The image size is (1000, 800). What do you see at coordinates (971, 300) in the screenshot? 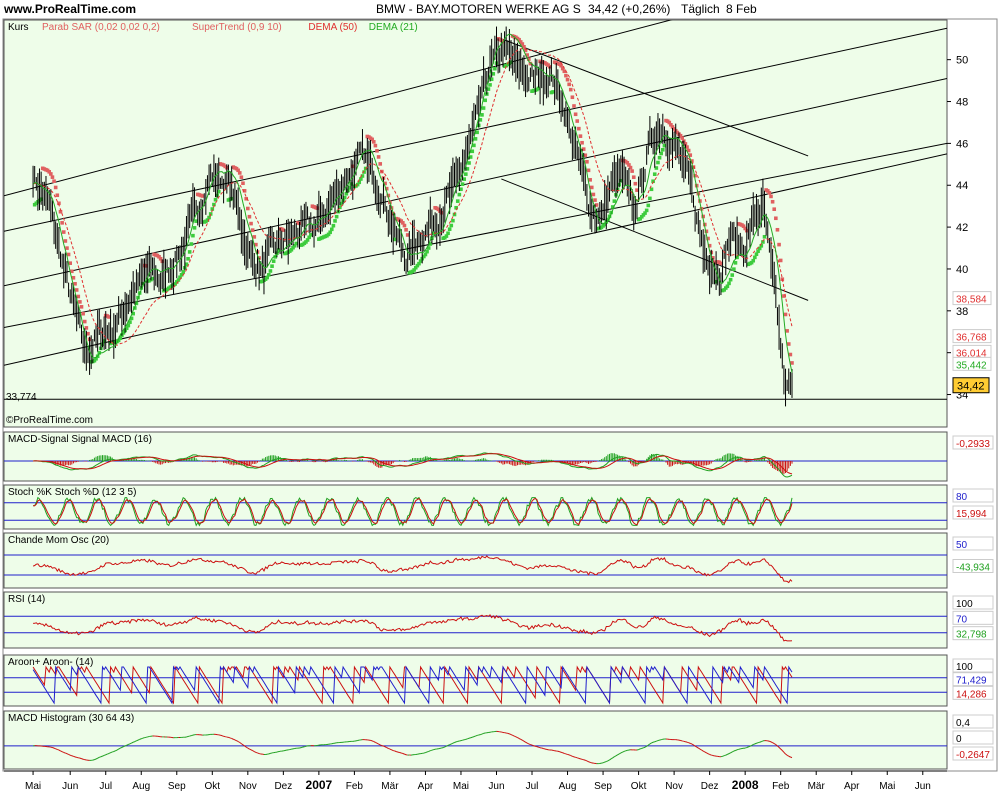
I see `value-label: 38,584` at bounding box center [971, 300].